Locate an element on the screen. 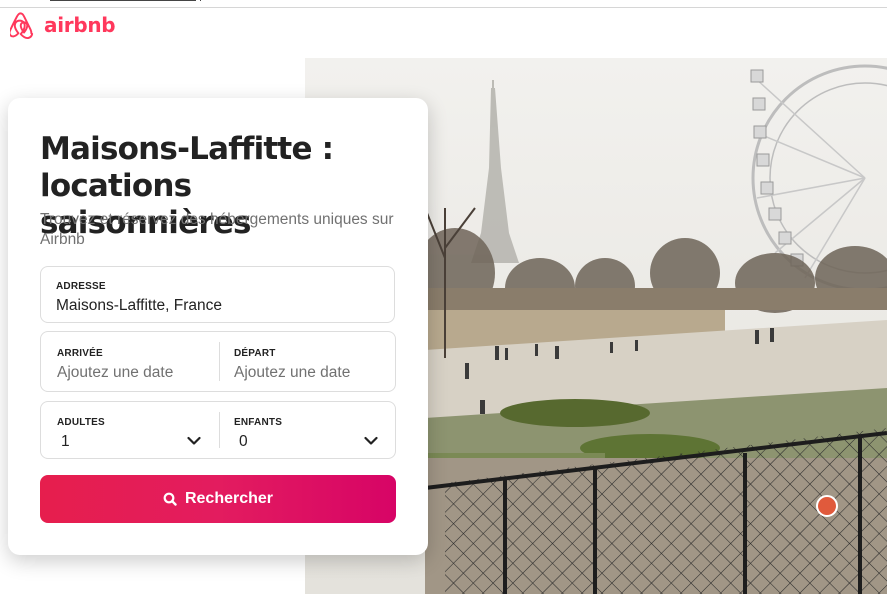 This screenshot has width=887, height=594. browser-top-strip is located at coordinates (443, 4).